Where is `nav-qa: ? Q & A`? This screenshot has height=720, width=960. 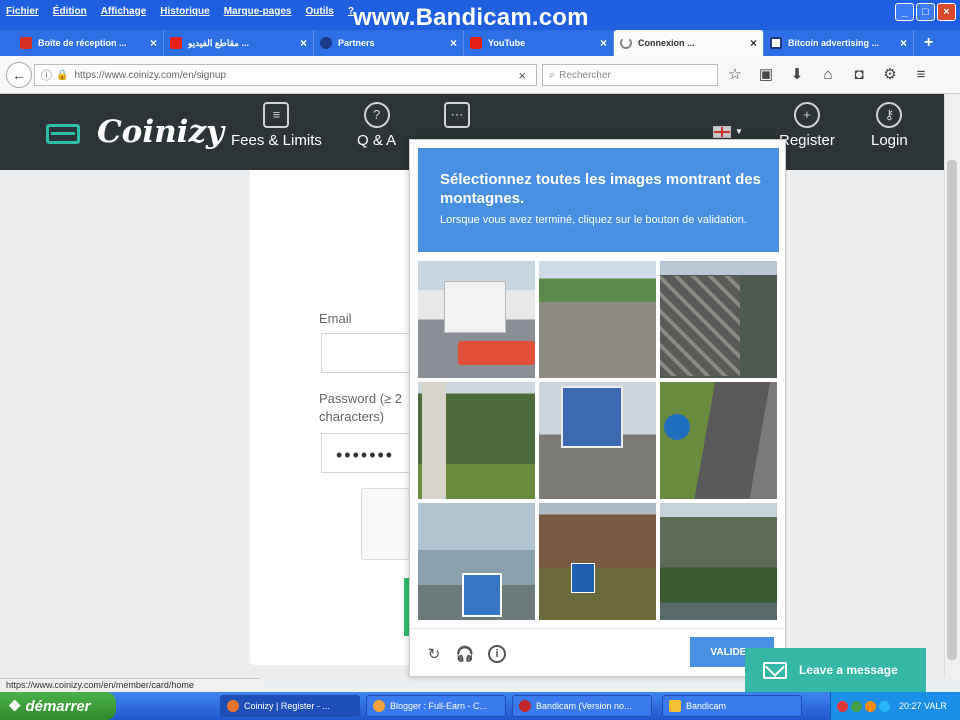 nav-qa: ? Q & A is located at coordinates (376, 125).